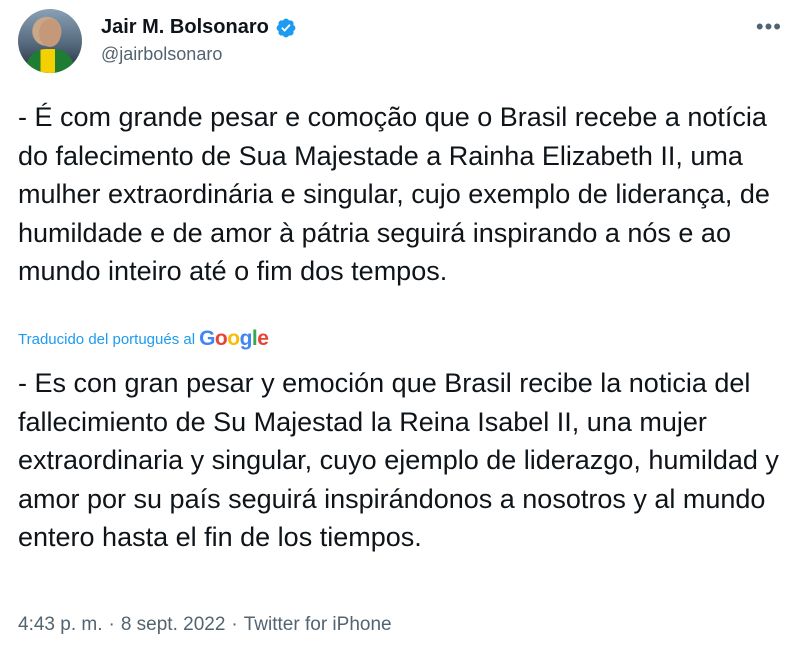 The height and width of the screenshot is (645, 800). I want to click on more-options-icon: •••, so click(769, 27).